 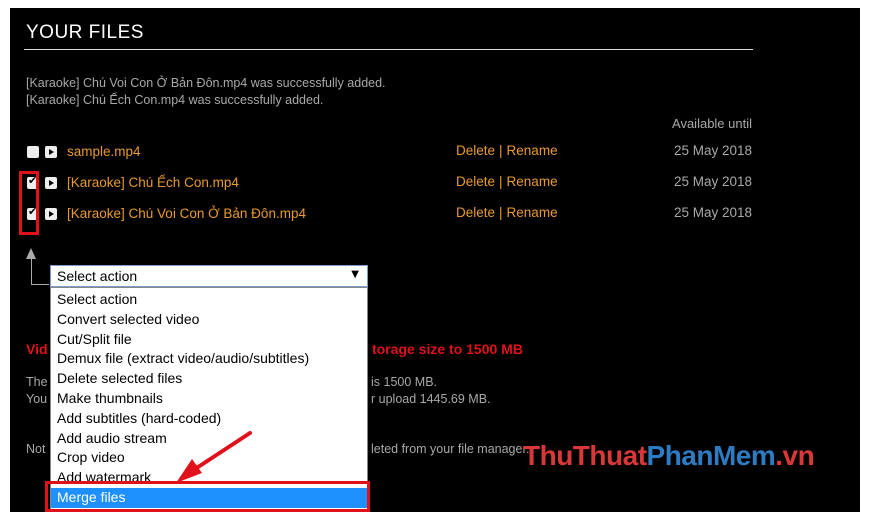 I want to click on note-text: Not, so click(x=36, y=449).